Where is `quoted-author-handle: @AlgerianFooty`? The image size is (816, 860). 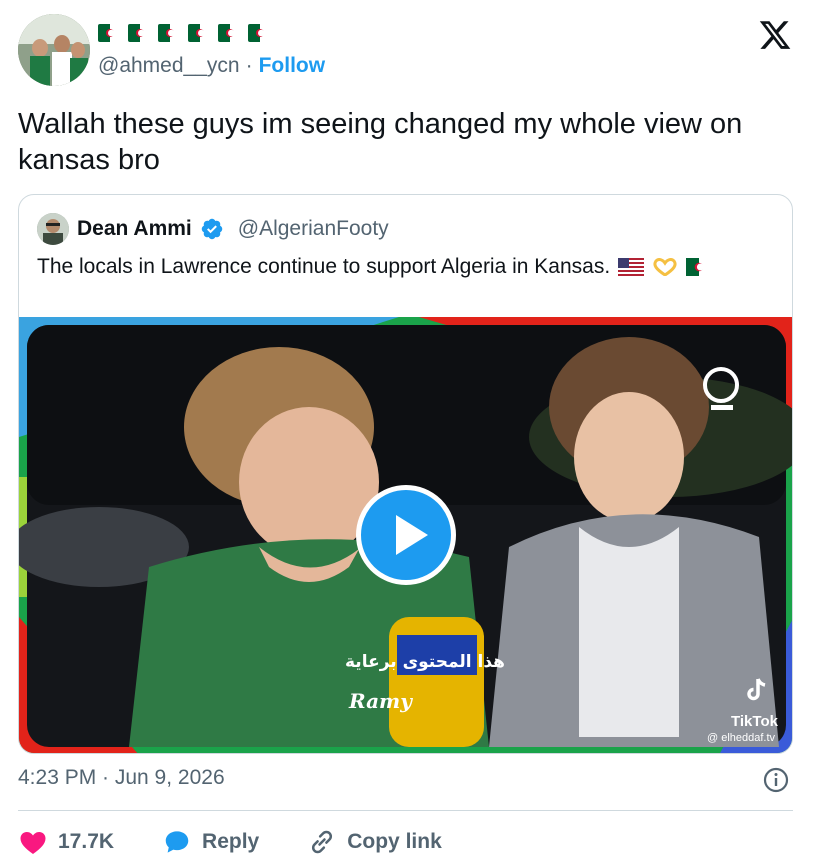
quoted-author-handle: @AlgerianFooty is located at coordinates (313, 228).